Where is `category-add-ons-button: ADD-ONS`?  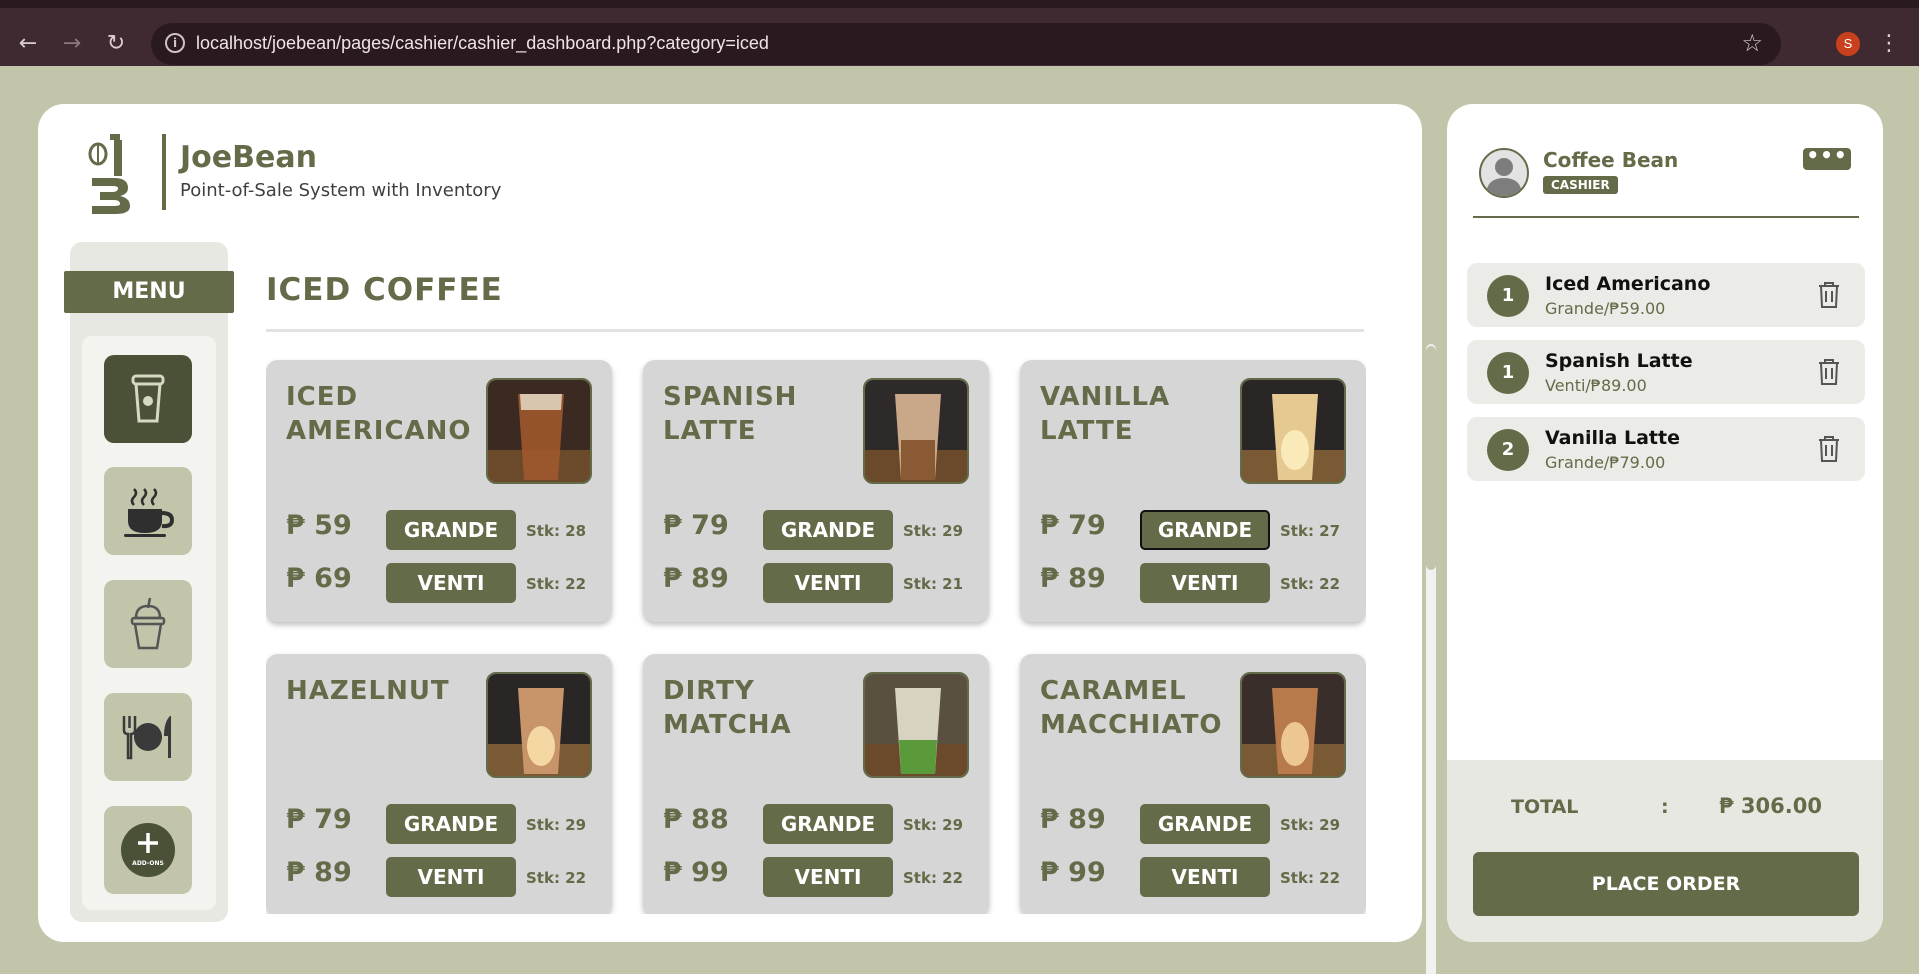
category-add-ons-button: ADD-ONS is located at coordinates (148, 850).